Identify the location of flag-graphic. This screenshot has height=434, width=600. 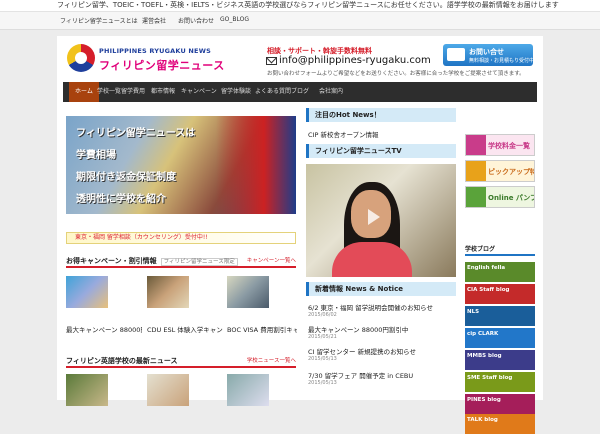
(256, 165).